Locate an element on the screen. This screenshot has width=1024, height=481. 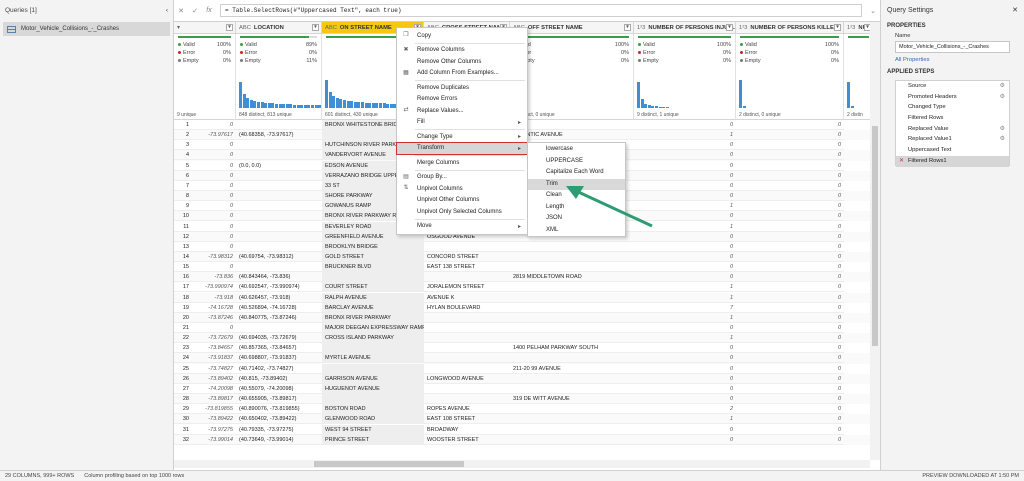
applied-step: Source ⚙ is located at coordinates (952, 86).